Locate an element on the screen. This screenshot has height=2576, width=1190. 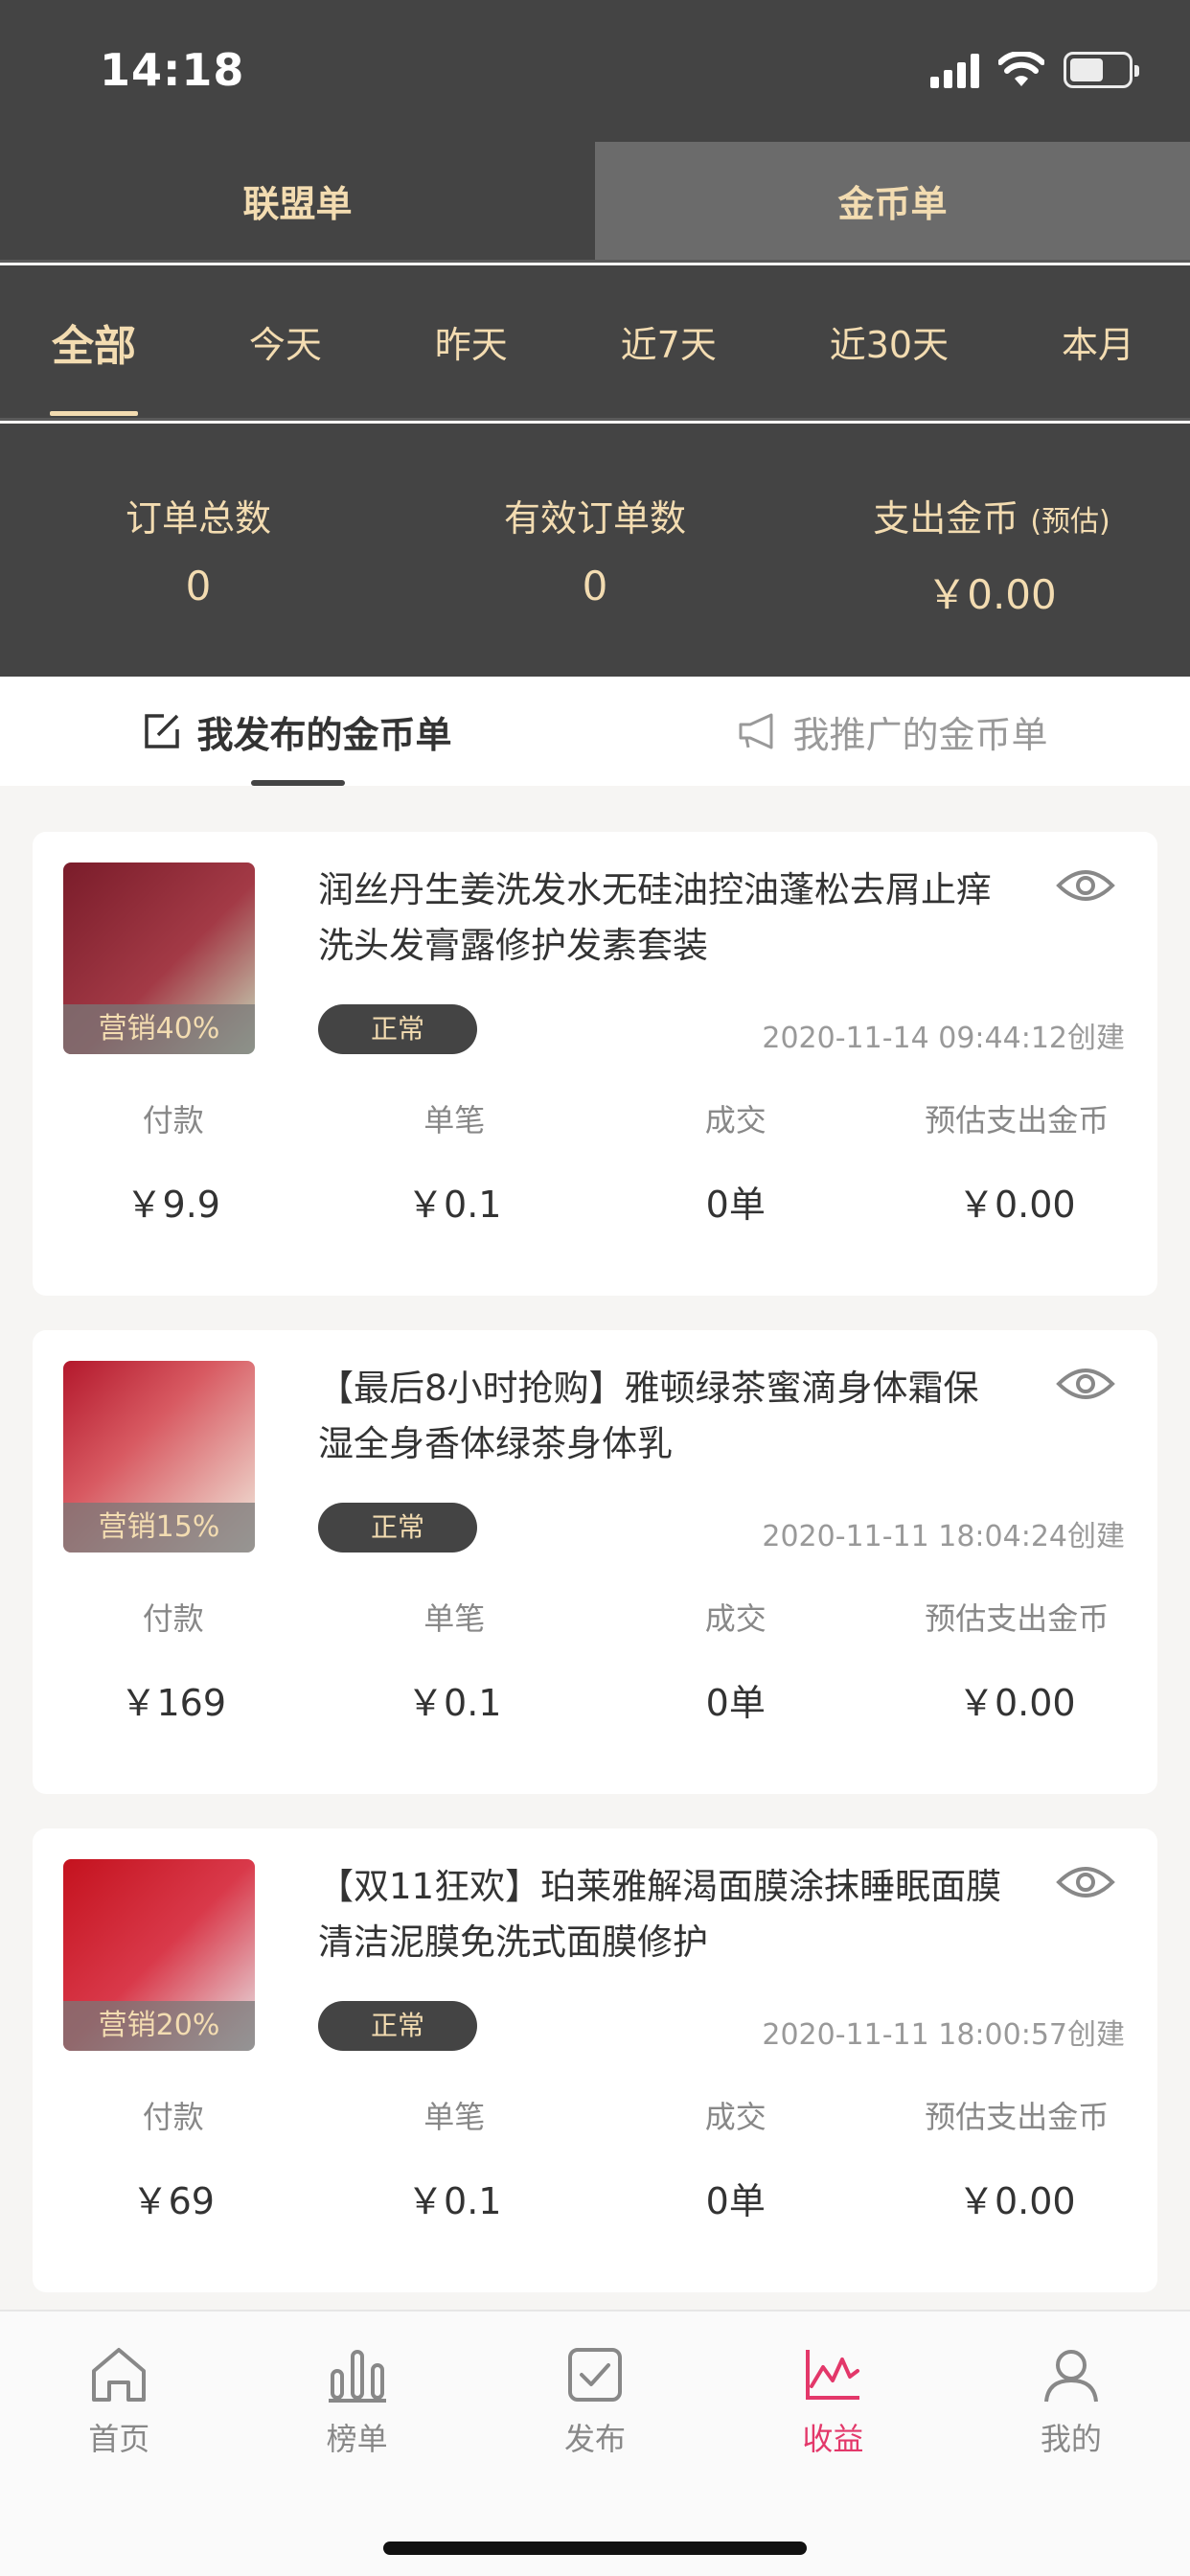
promo-badge: 营销20% is located at coordinates (159, 2026).